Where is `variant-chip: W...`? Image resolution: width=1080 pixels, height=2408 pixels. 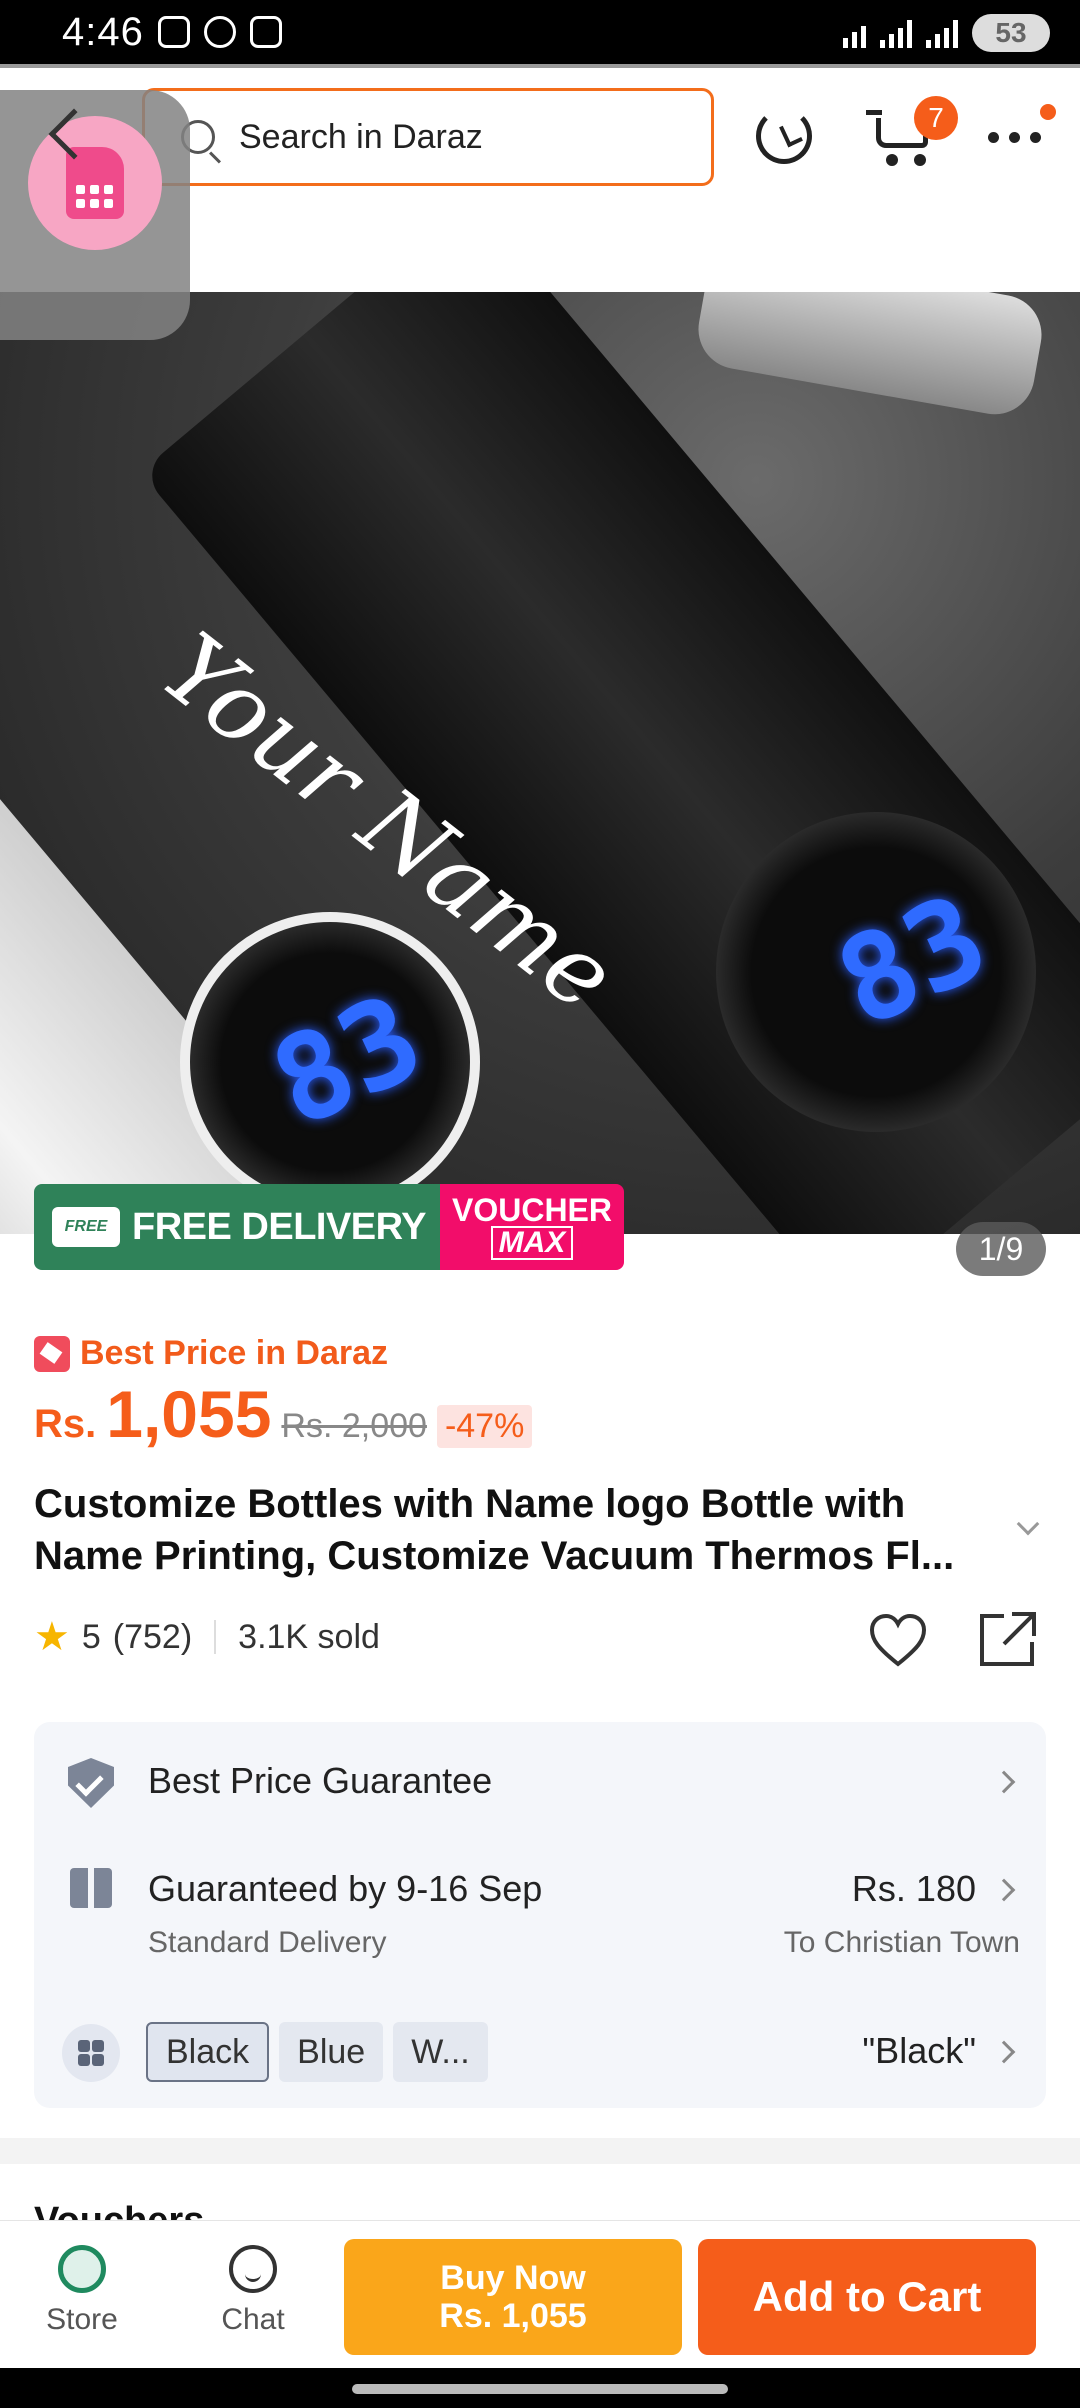
variant-chip: W... is located at coordinates (440, 2052).